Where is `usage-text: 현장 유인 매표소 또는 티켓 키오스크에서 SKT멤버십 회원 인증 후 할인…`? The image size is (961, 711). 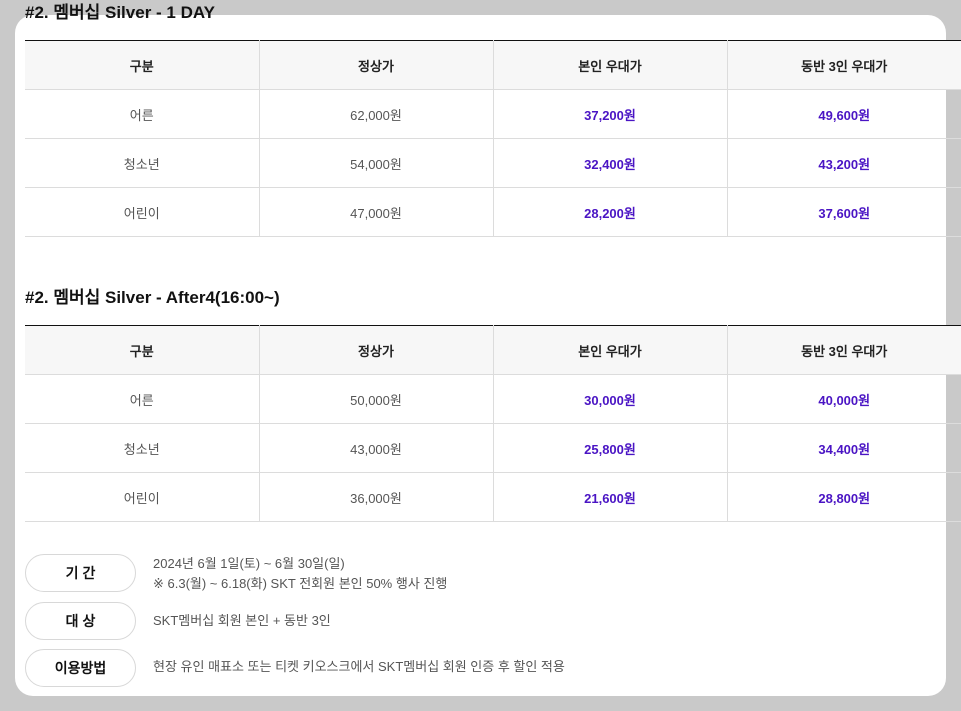 usage-text: 현장 유인 매표소 또는 티켓 키오스크에서 SKT멤버십 회원 인증 후 할인… is located at coordinates (359, 667).